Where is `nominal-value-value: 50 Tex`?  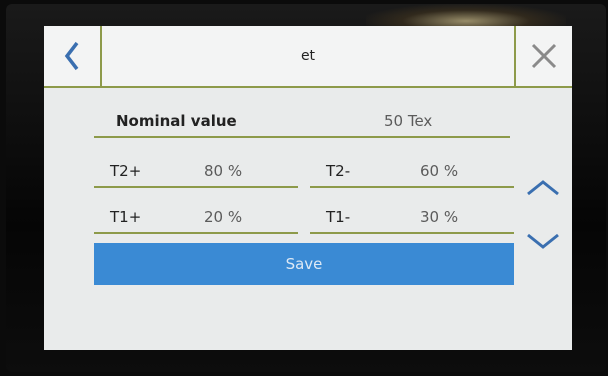 nominal-value-value: 50 Tex is located at coordinates (408, 121).